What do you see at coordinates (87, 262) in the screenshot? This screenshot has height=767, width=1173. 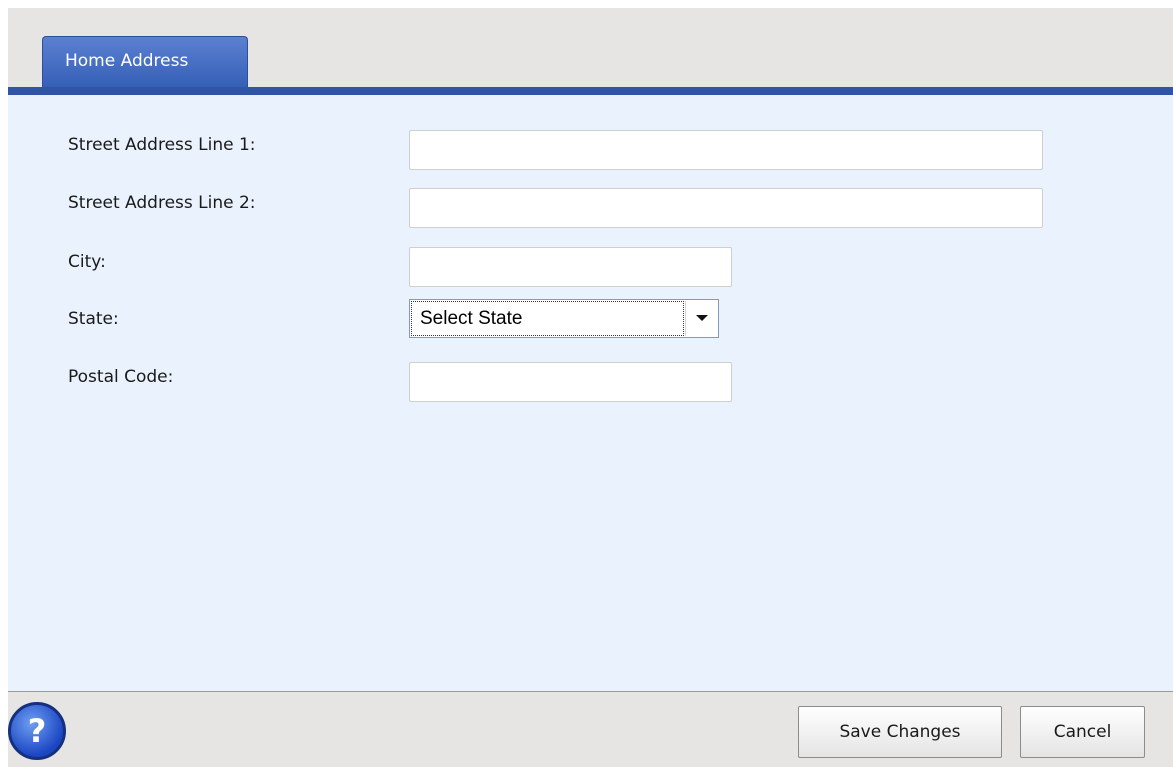 I see `city-label: City:` at bounding box center [87, 262].